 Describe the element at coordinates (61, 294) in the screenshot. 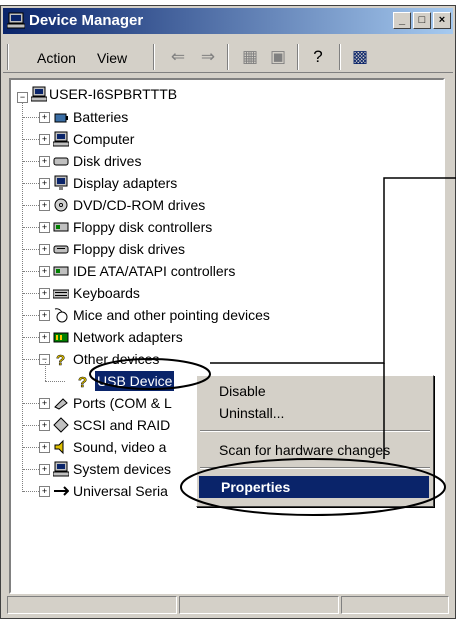

I see `keyboard-icon` at that location.